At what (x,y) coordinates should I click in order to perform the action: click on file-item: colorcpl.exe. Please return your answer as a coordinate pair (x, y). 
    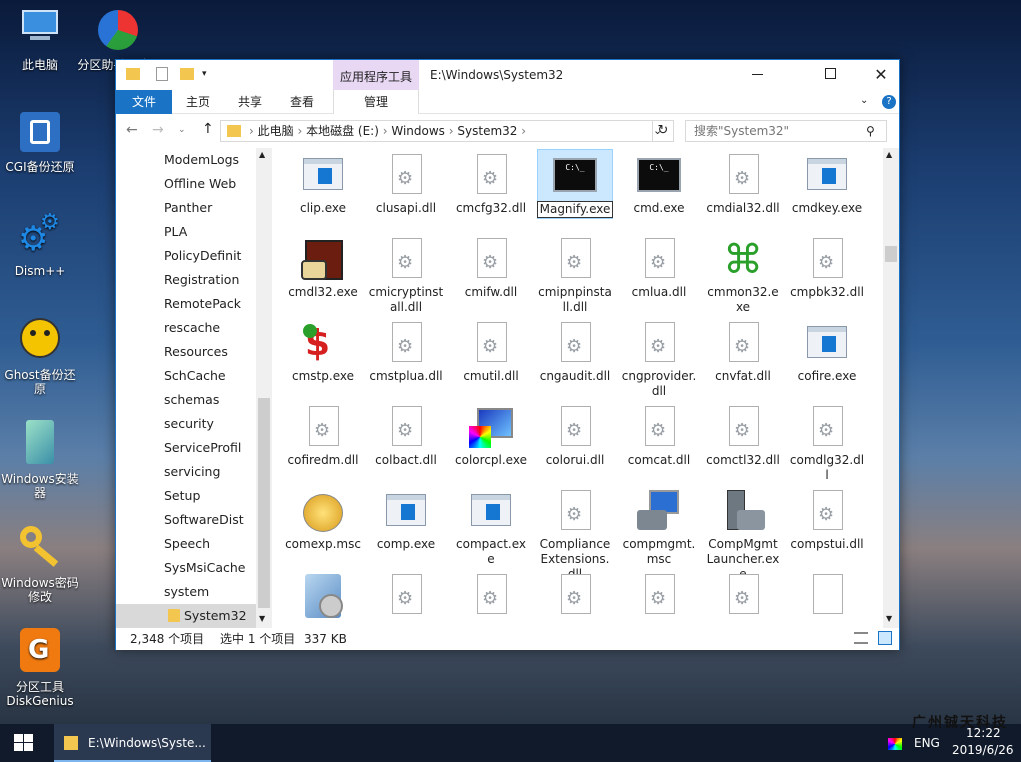
    Looking at the image, I should click on (491, 437).